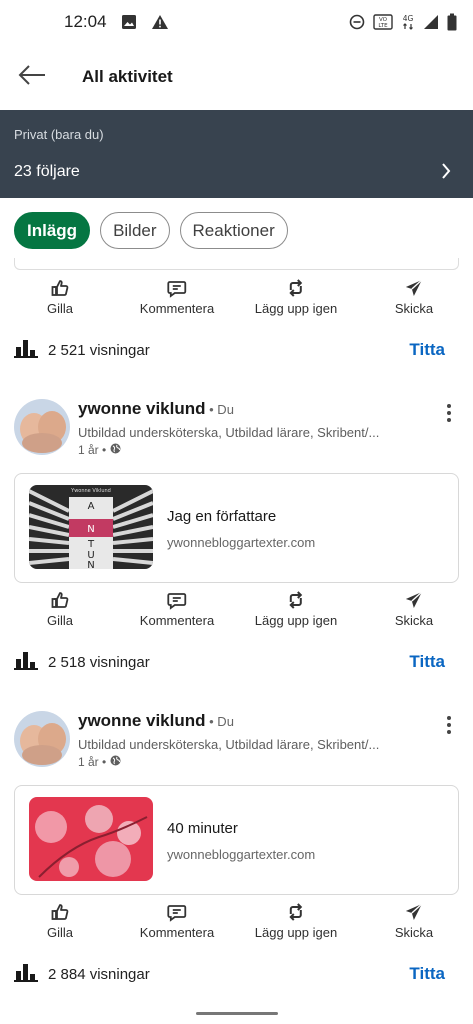 This screenshot has width=473, height=1024. Describe the element at coordinates (129, 22) in the screenshot. I see `image-icon` at that location.